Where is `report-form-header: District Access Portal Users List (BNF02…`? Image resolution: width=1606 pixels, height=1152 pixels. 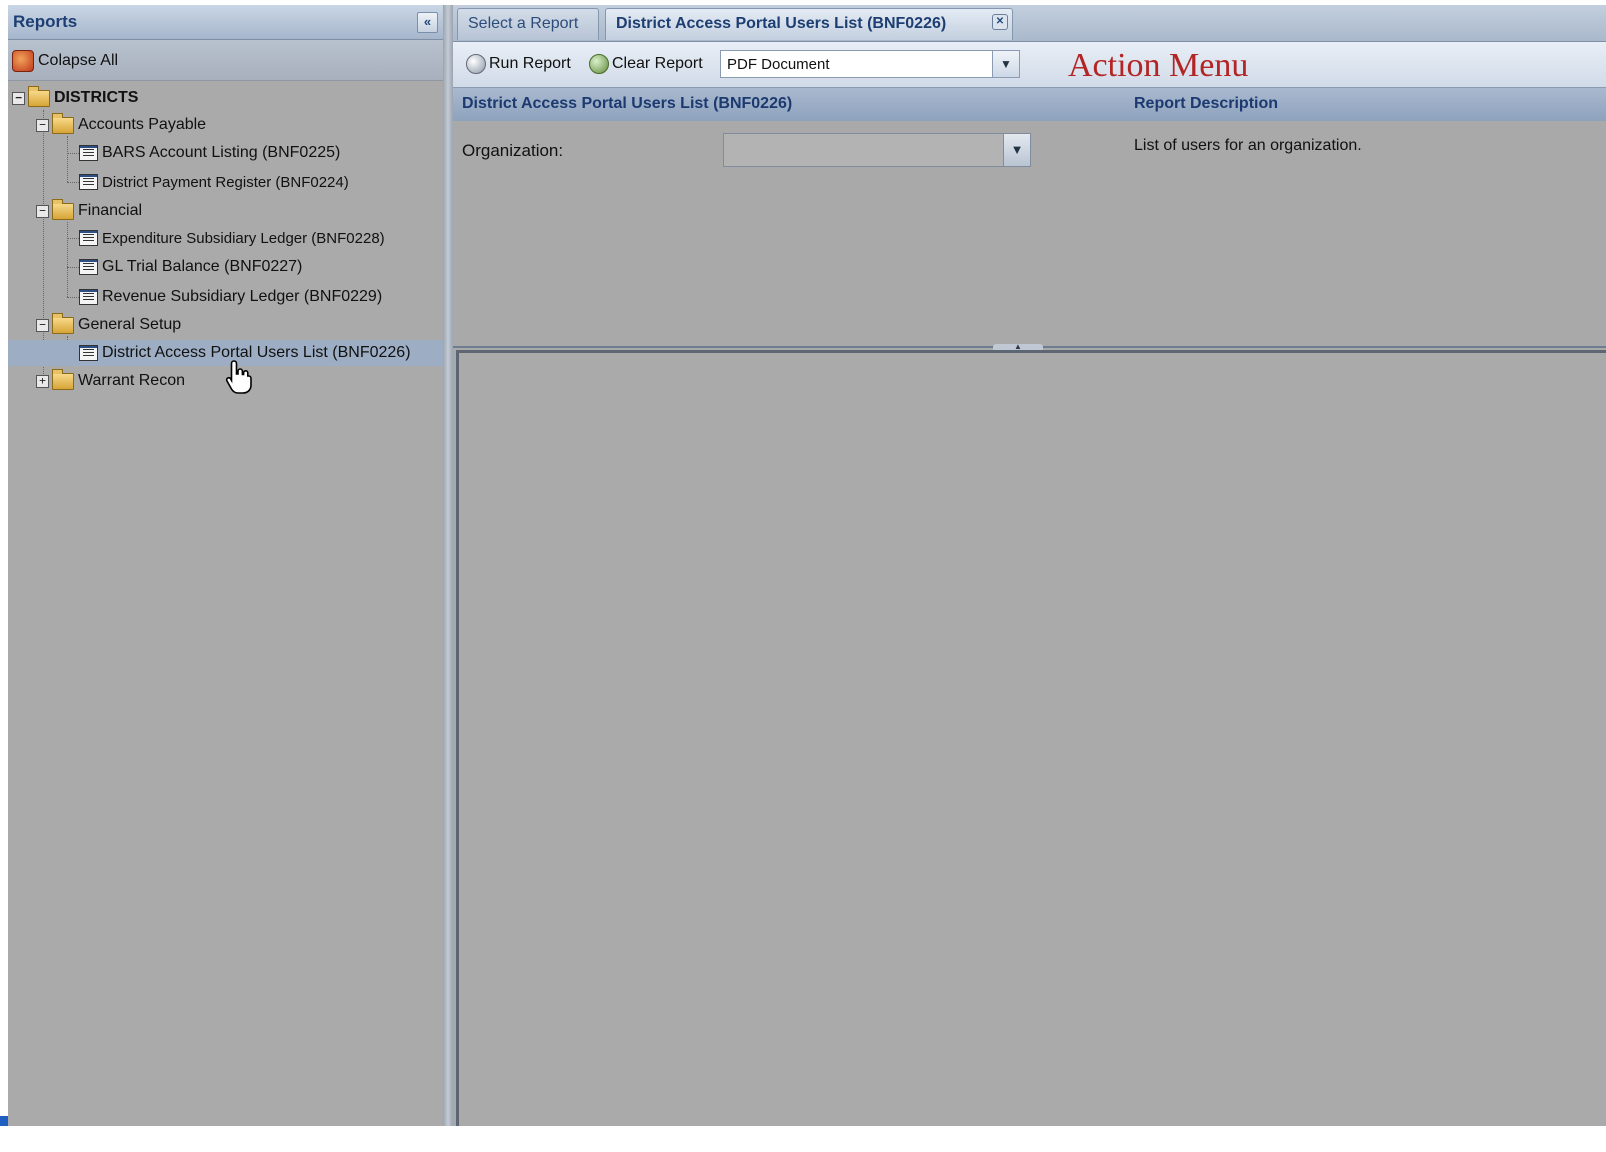 report-form-header: District Access Portal Users List (BNF02… is located at coordinates (1029, 104).